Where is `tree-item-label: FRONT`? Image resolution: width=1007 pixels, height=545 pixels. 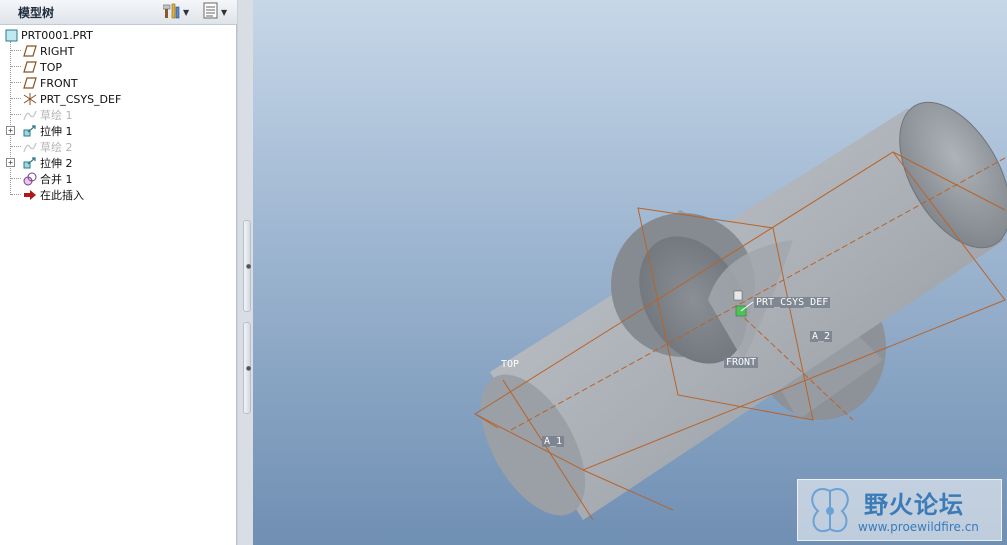
tree-item-label: FRONT is located at coordinates (59, 83).